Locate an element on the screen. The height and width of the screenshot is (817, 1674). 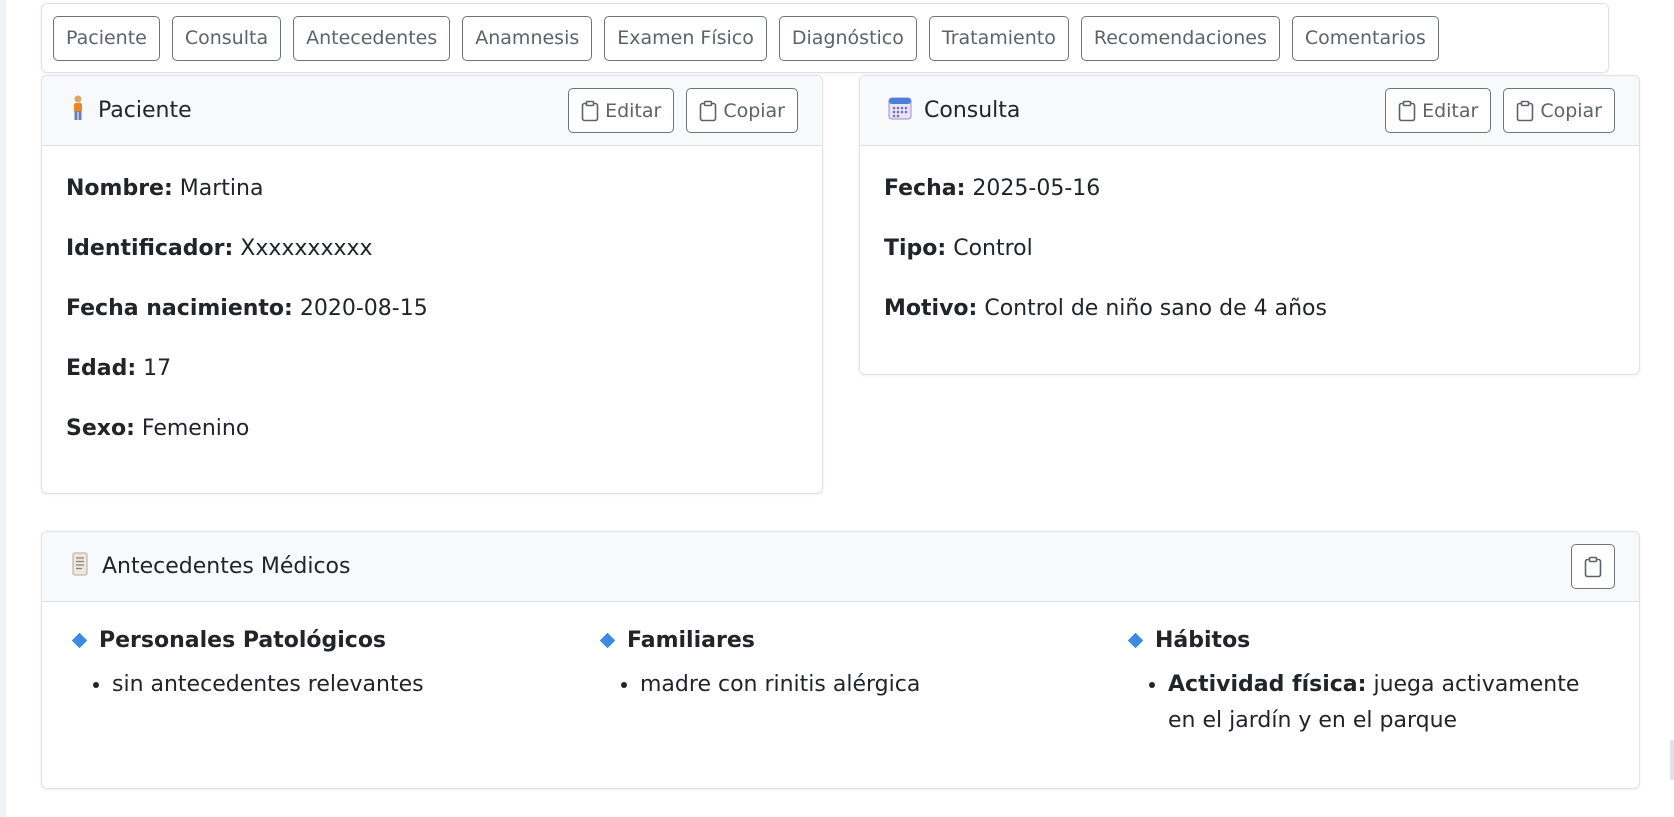
tab-paciente: Paciente is located at coordinates (106, 38).